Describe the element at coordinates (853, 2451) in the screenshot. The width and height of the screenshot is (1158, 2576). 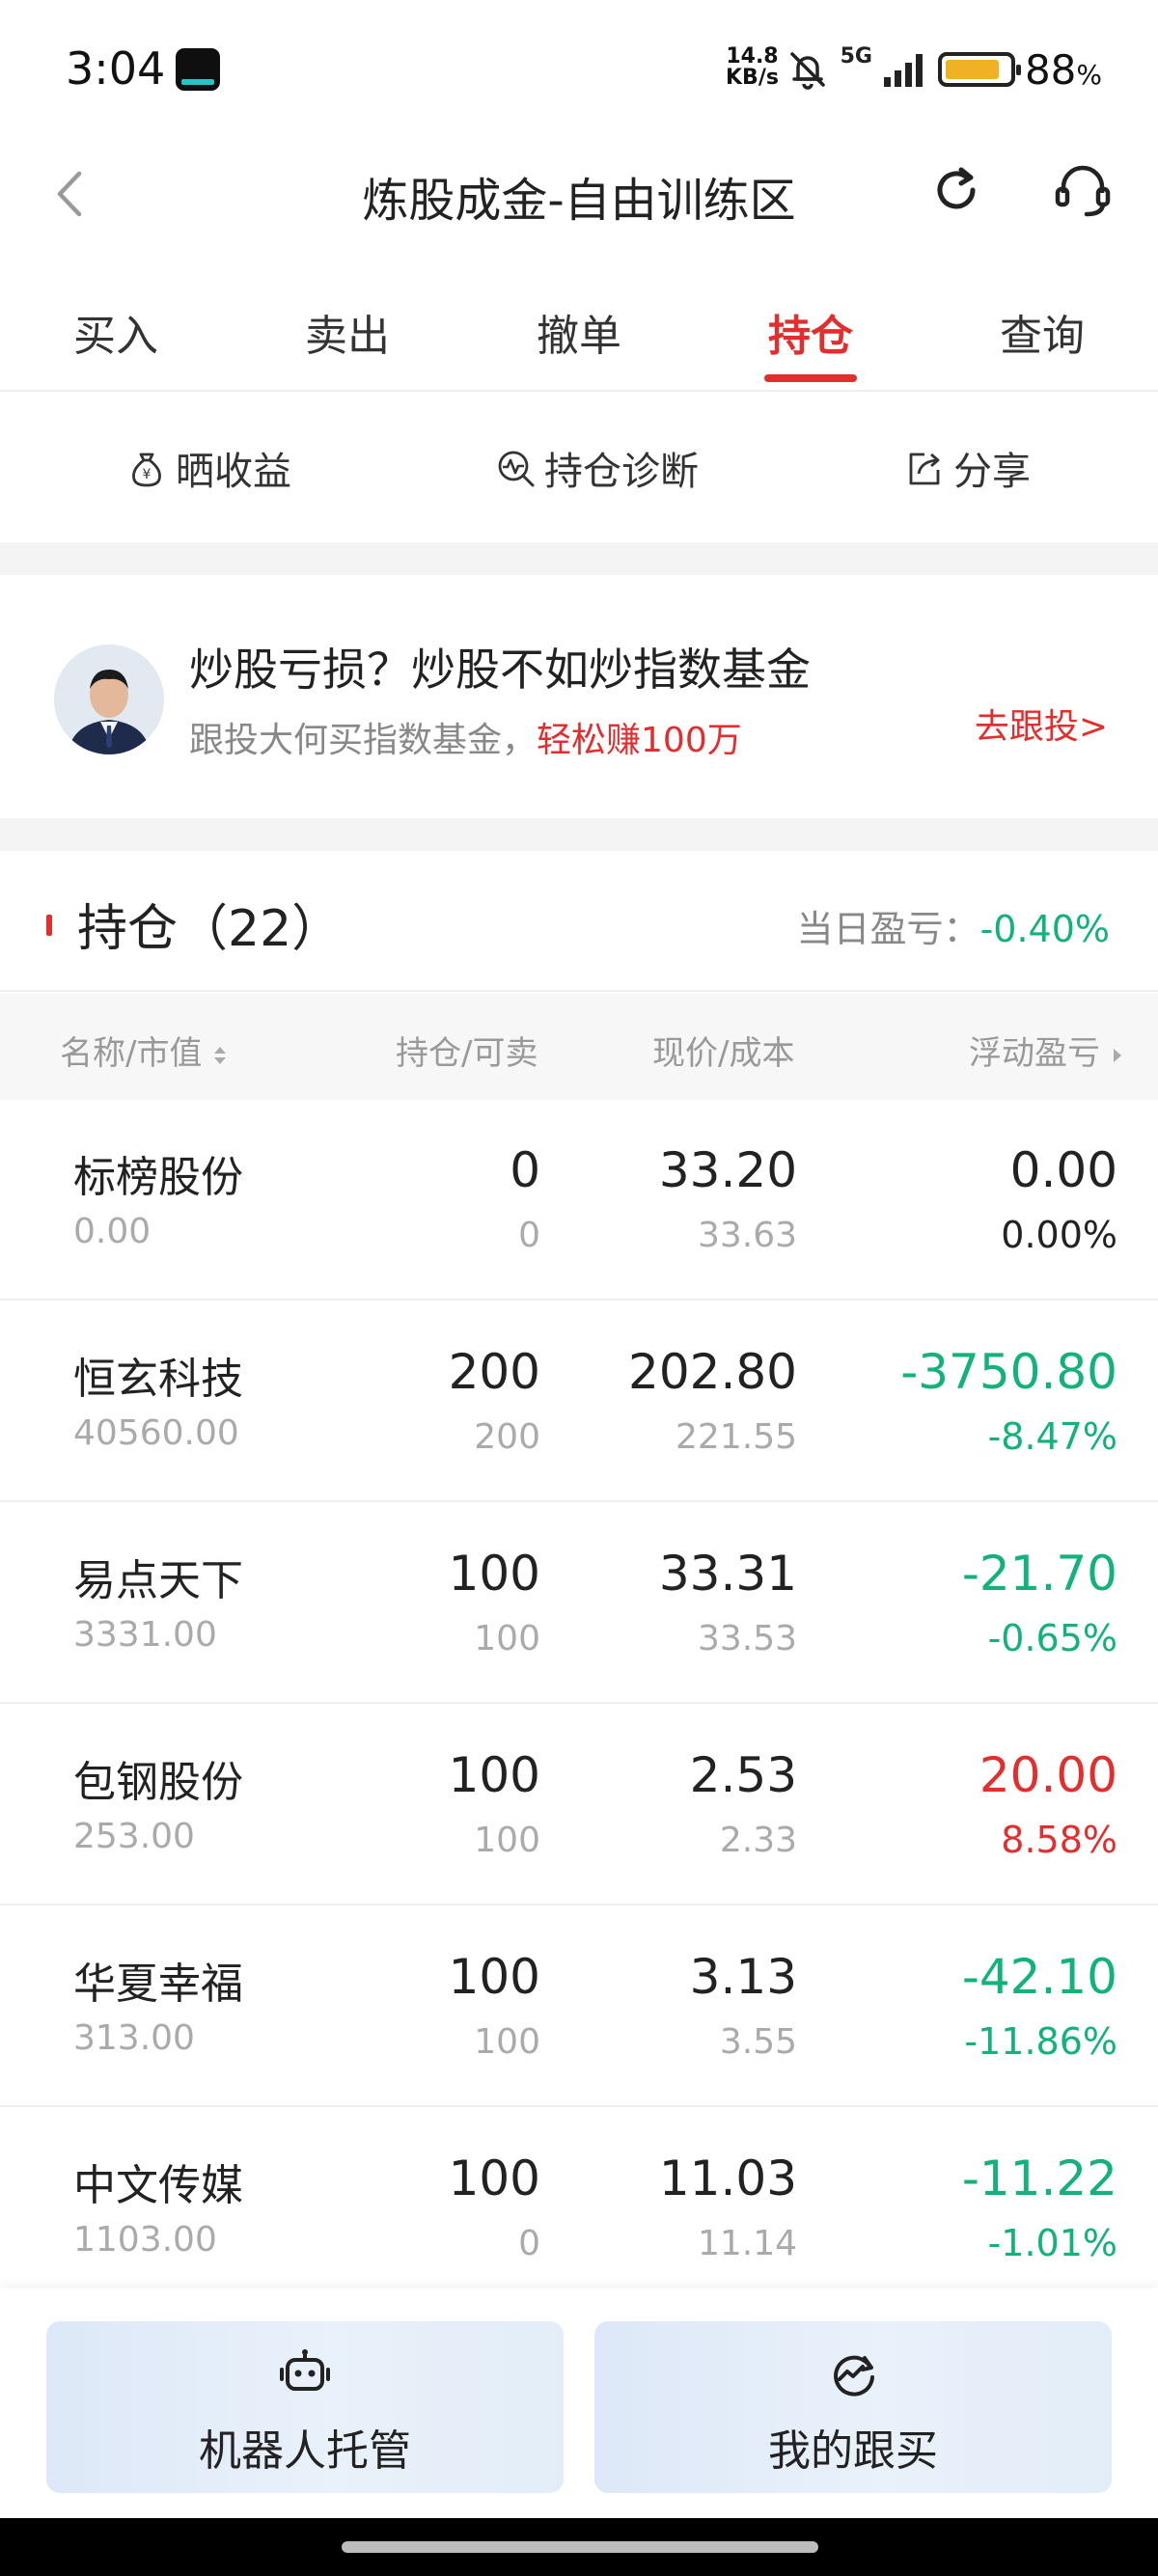
I see `my-follow-buy-label: 我的跟买` at that location.